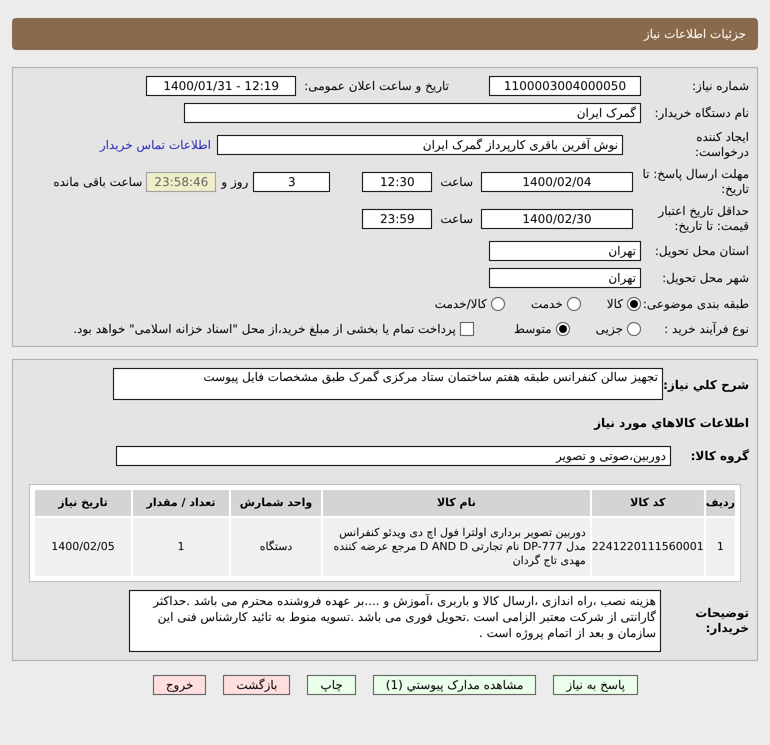  Describe the element at coordinates (701, 251) in the screenshot. I see `field-label: استان محل تحویل:` at that location.